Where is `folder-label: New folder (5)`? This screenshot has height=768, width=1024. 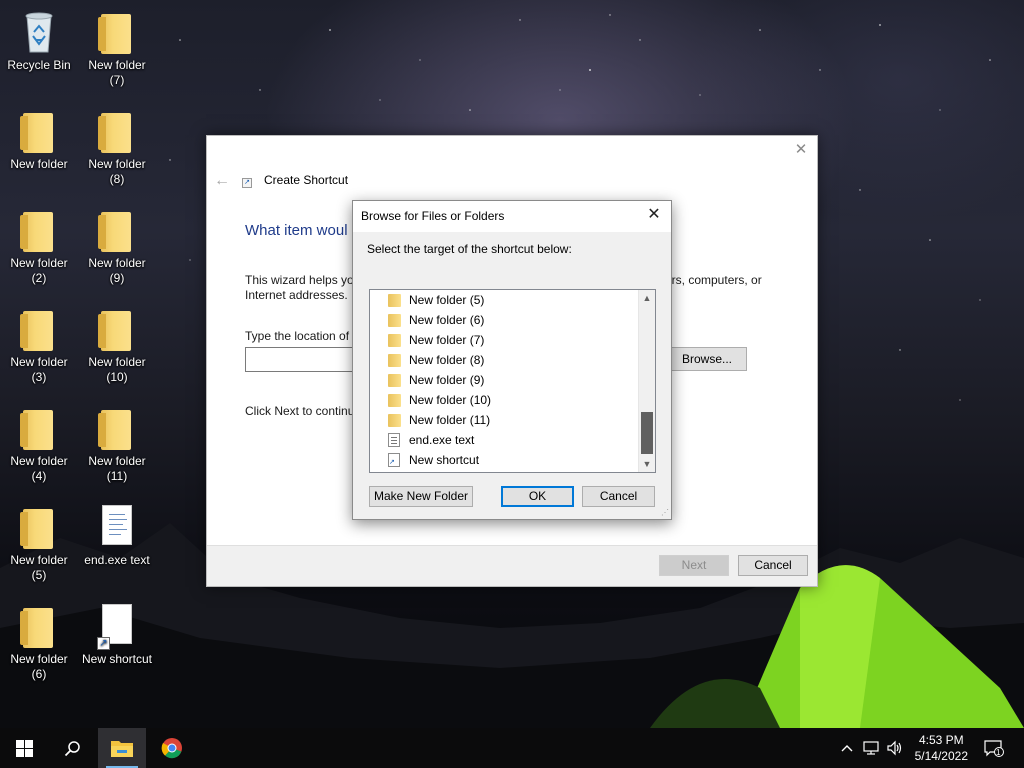
folder-label: New folder (5) is located at coordinates (39, 567).